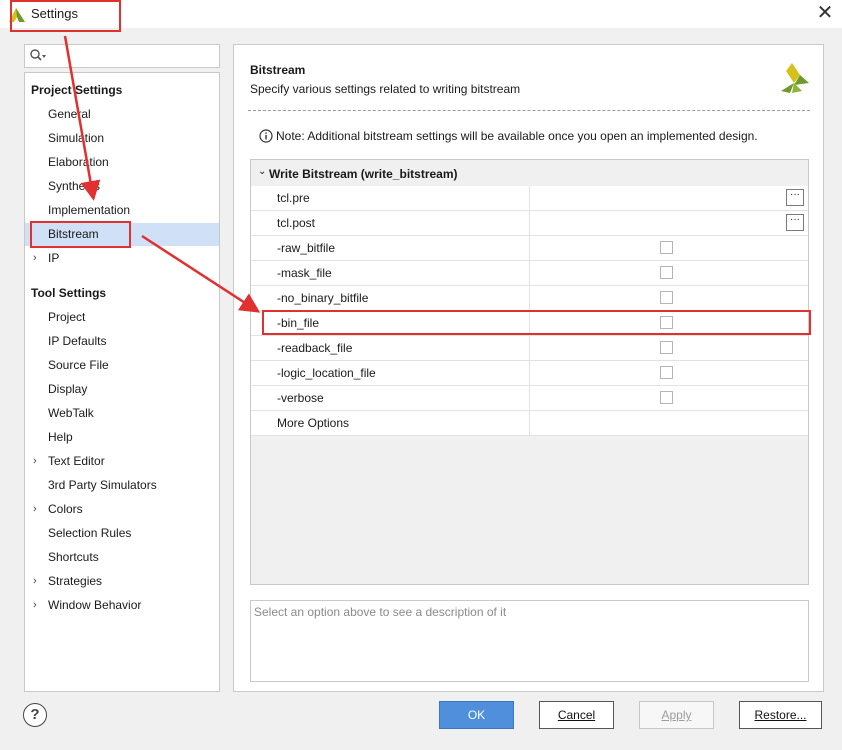 This screenshot has width=842, height=750. Describe the element at coordinates (162, 174) in the screenshot. I see `annotation-arrows` at that location.